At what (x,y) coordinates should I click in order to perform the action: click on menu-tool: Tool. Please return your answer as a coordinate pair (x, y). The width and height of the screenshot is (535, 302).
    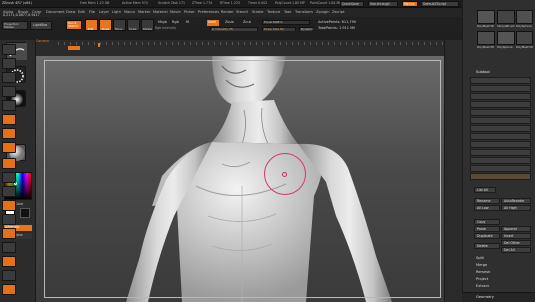
    Looking at the image, I should click on (287, 12).